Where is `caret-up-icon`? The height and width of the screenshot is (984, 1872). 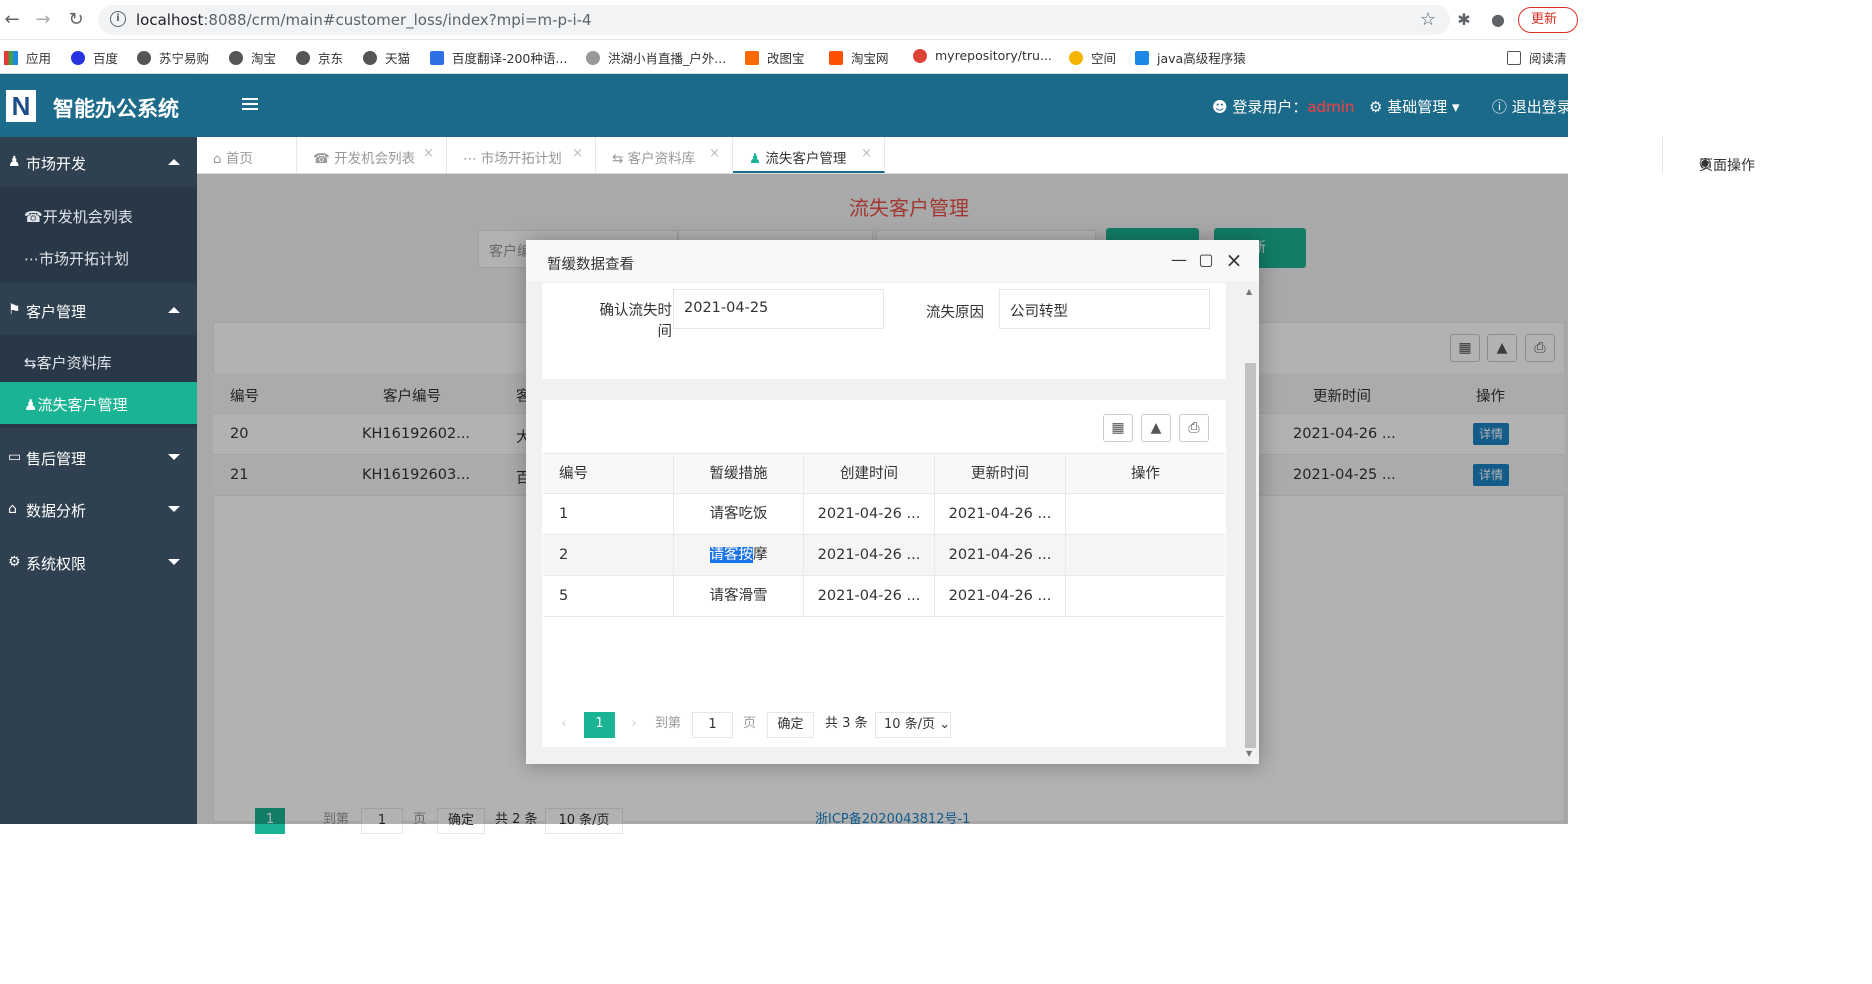 caret-up-icon is located at coordinates (174, 162).